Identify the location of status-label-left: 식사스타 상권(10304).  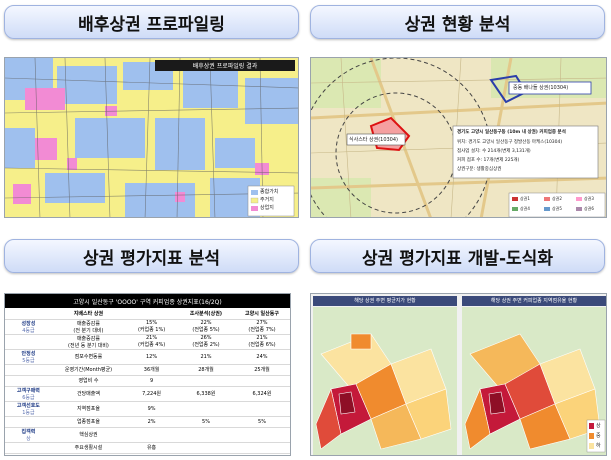
(373, 140).